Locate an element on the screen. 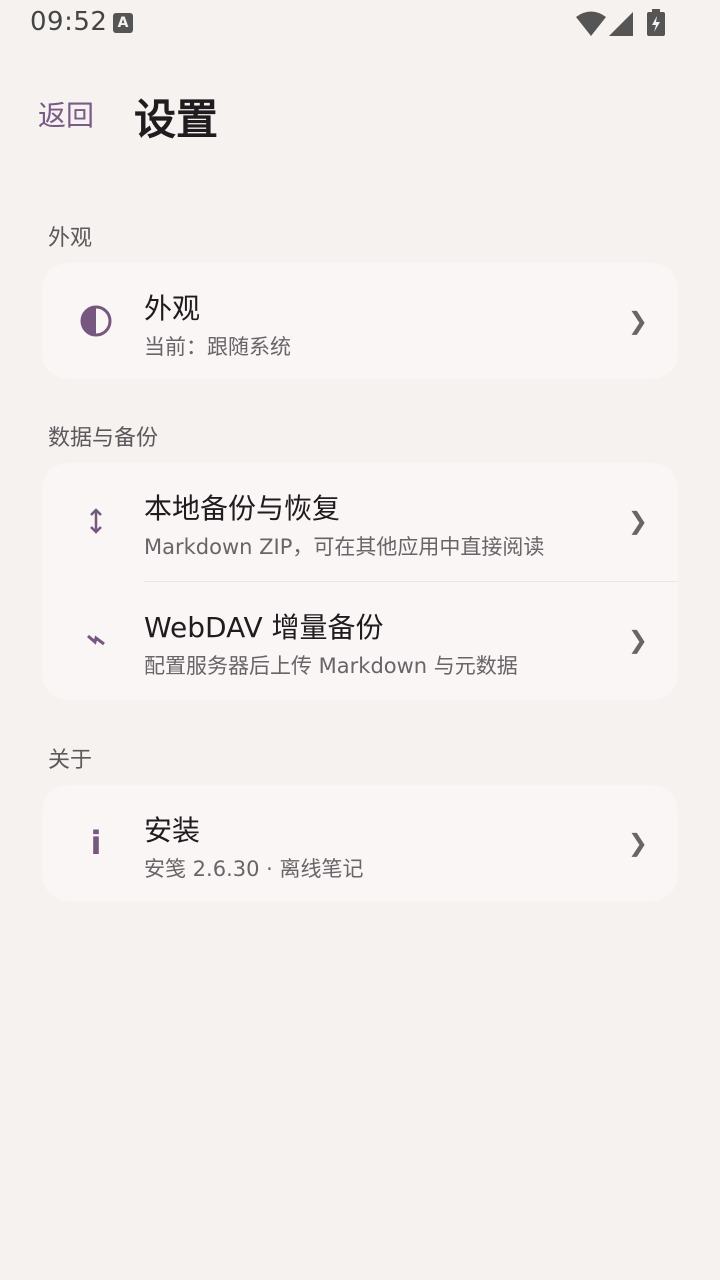  install-title: 安装 is located at coordinates (172, 830).